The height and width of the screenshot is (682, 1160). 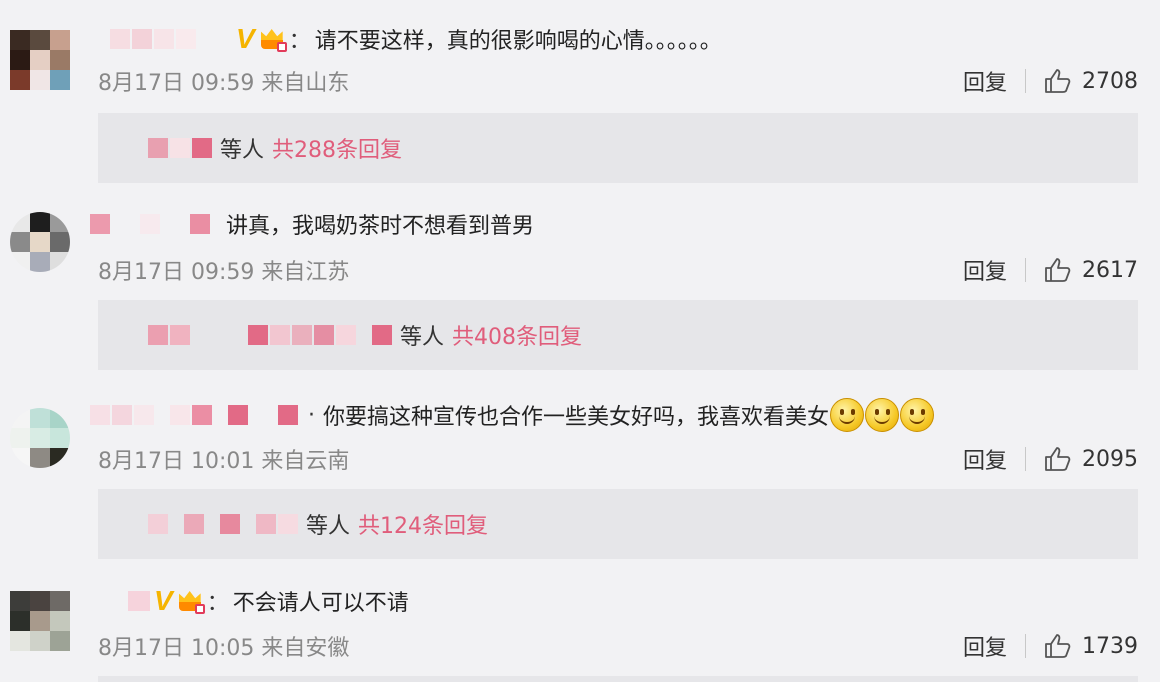 What do you see at coordinates (618, 148) in the screenshot?
I see `replies-summary: 等人 共288条回复` at bounding box center [618, 148].